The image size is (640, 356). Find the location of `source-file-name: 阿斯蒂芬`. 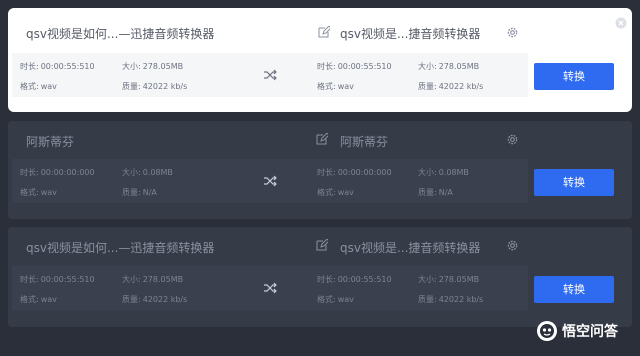

source-file-name: 阿斯蒂芬 is located at coordinates (50, 142).